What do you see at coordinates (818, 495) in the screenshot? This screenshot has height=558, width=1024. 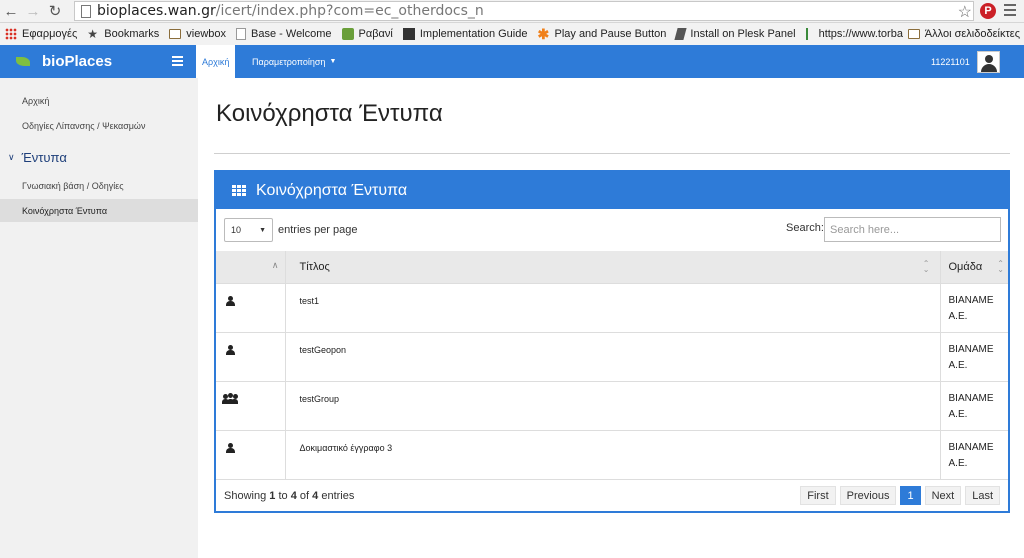 I see `pager-first-button: First` at bounding box center [818, 495].